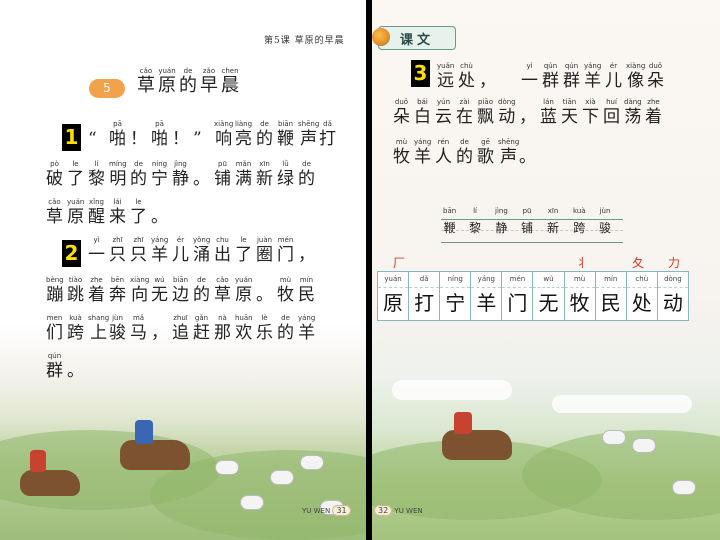  What do you see at coordinates (230, 85) in the screenshot?
I see `hanzi: 晨` at bounding box center [230, 85].